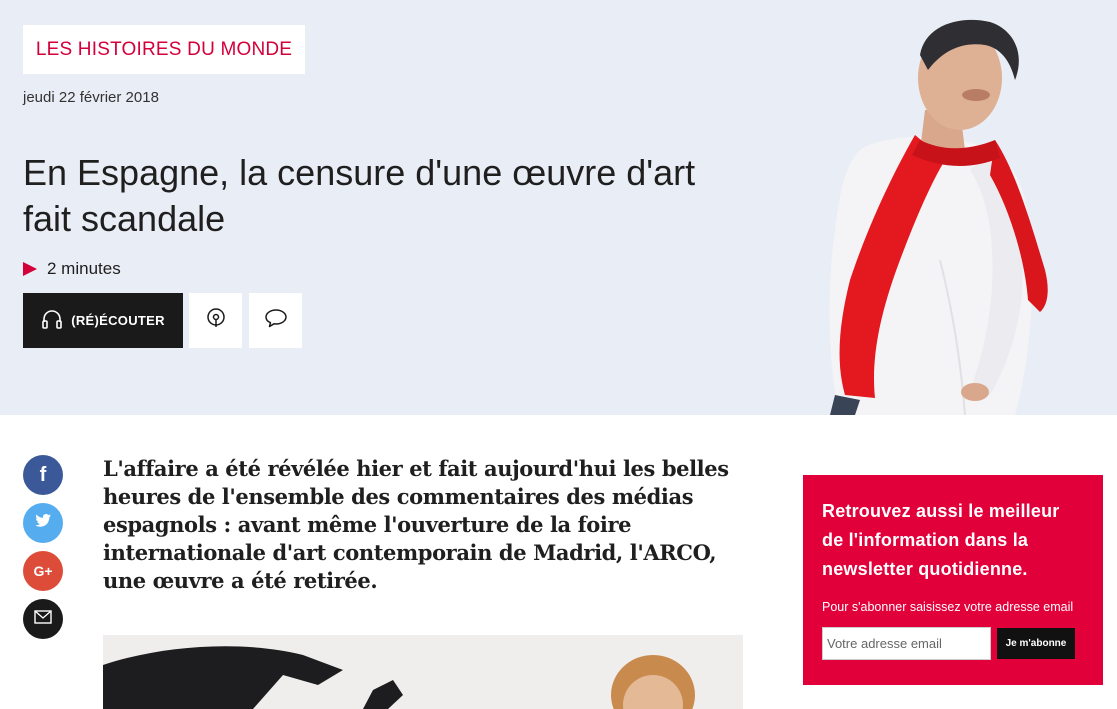 This screenshot has width=1117, height=709. I want to click on duration-label: 2 minutes, so click(84, 268).